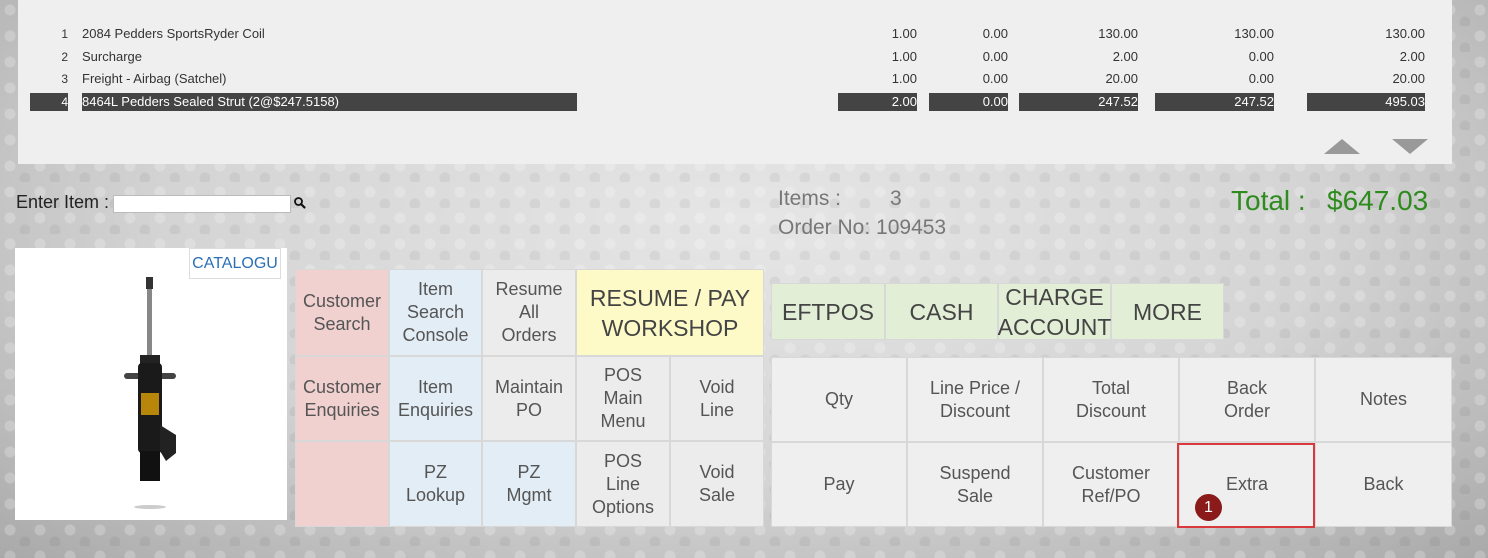  Describe the element at coordinates (202, 204) in the screenshot. I see `enter-item-input` at that location.